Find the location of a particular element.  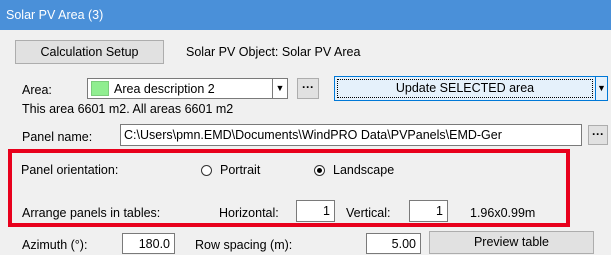

panel-size-text: 1.96x0.99m is located at coordinates (503, 213).